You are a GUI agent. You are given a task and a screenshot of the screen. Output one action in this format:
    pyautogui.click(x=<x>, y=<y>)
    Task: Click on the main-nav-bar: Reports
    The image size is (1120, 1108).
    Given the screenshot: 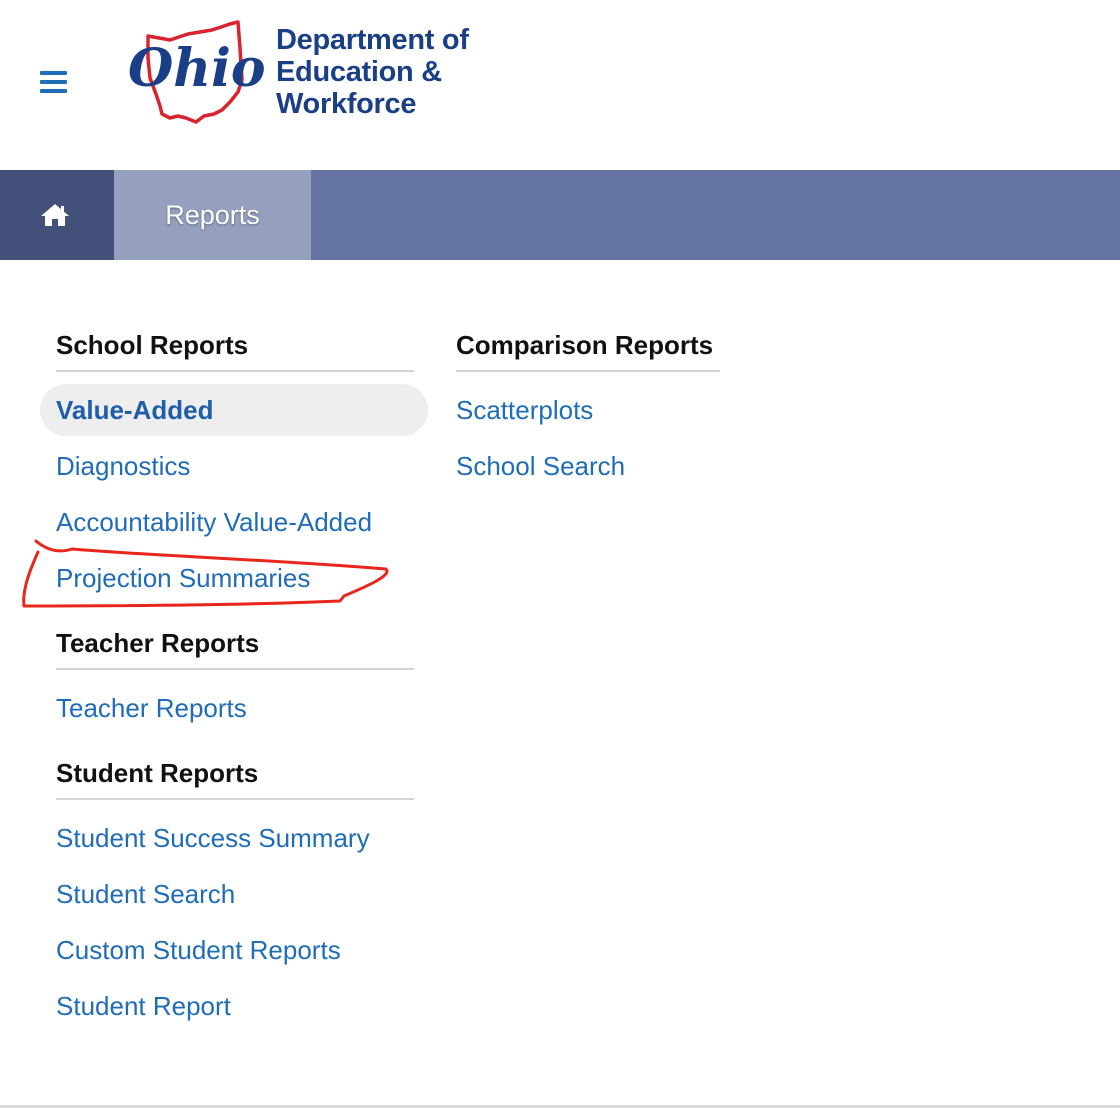 What is the action you would take?
    pyautogui.click(x=560, y=215)
    